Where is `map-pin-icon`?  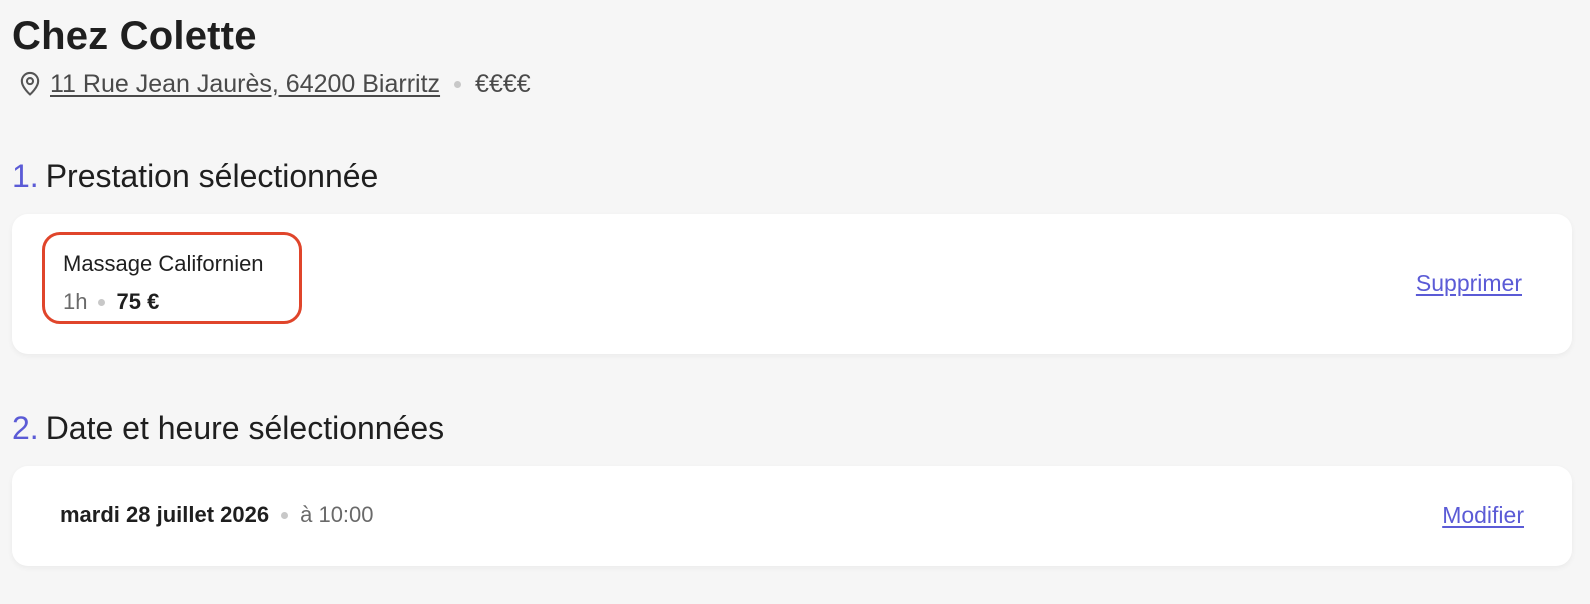
map-pin-icon is located at coordinates (30, 84).